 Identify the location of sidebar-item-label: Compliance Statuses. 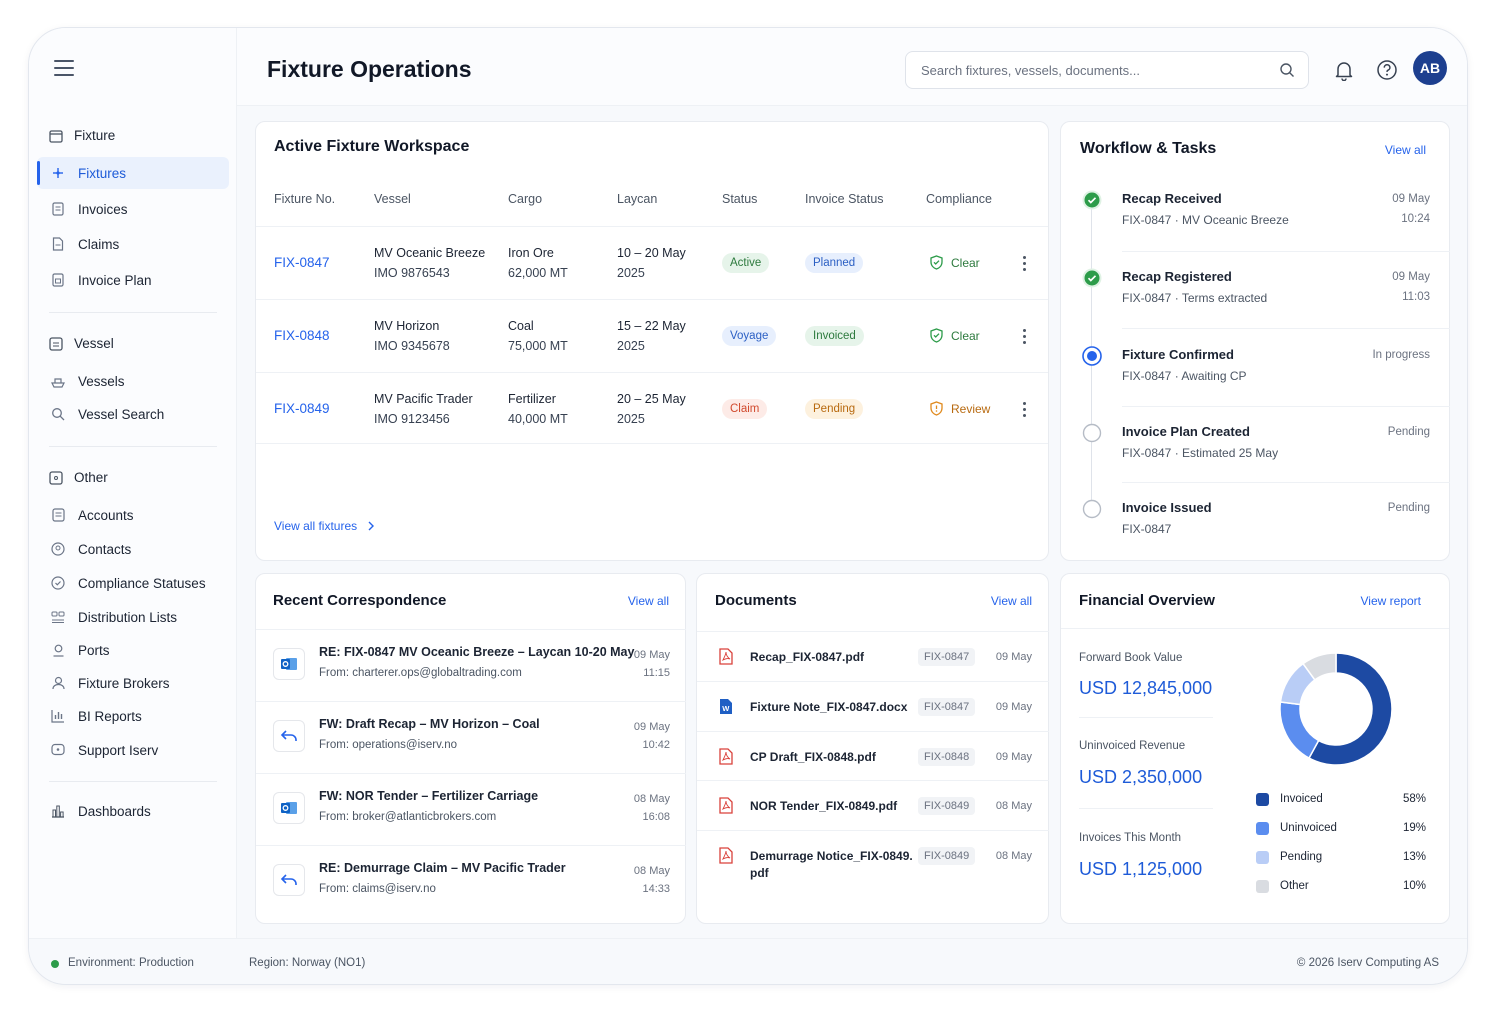
(142, 583).